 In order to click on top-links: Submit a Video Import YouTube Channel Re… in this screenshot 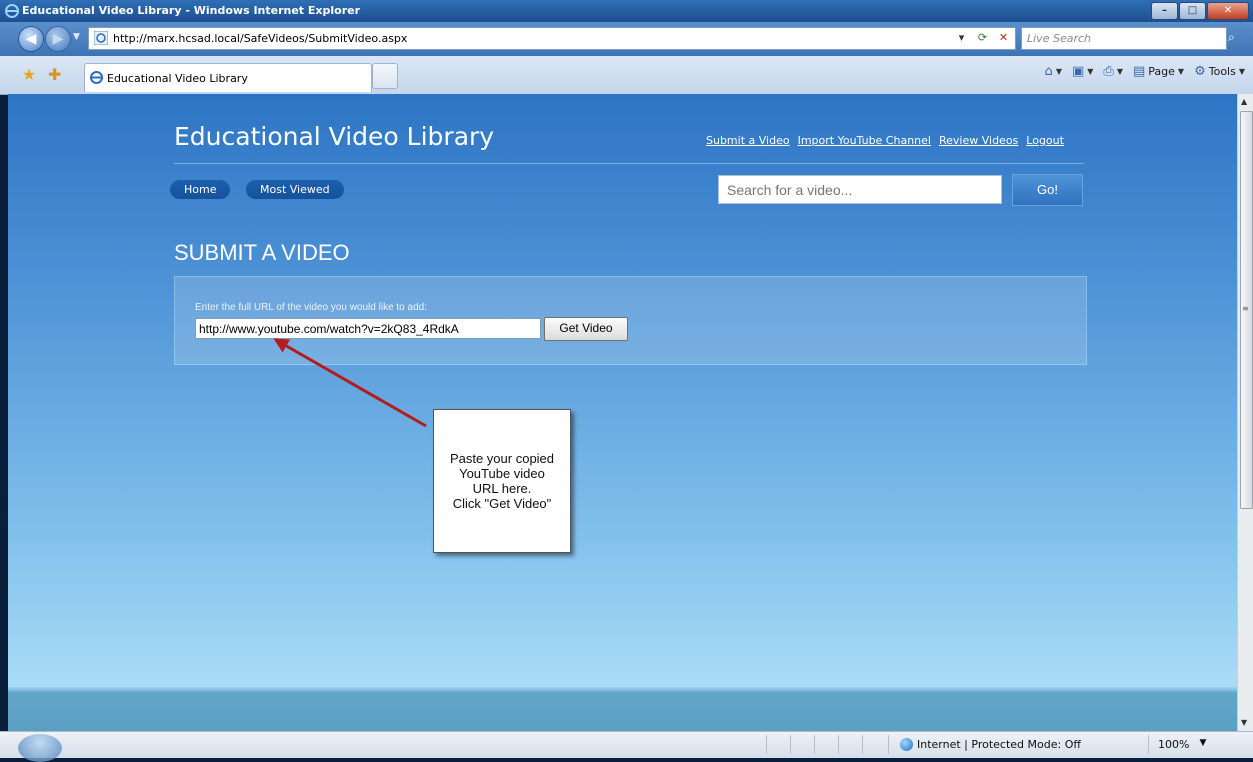, I will do `click(885, 140)`.